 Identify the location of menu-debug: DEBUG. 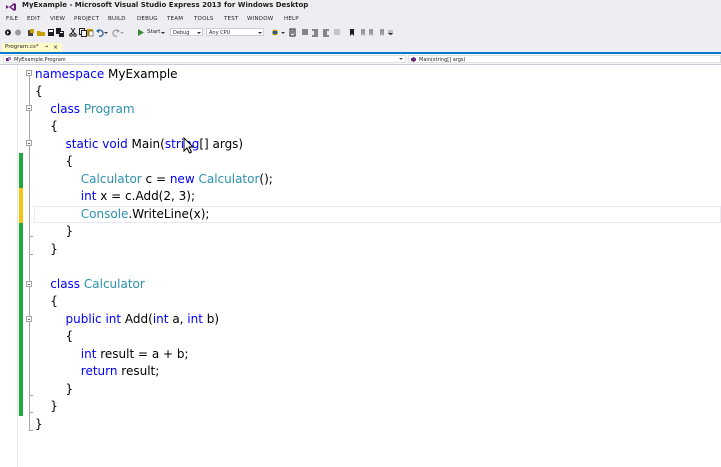
(147, 19).